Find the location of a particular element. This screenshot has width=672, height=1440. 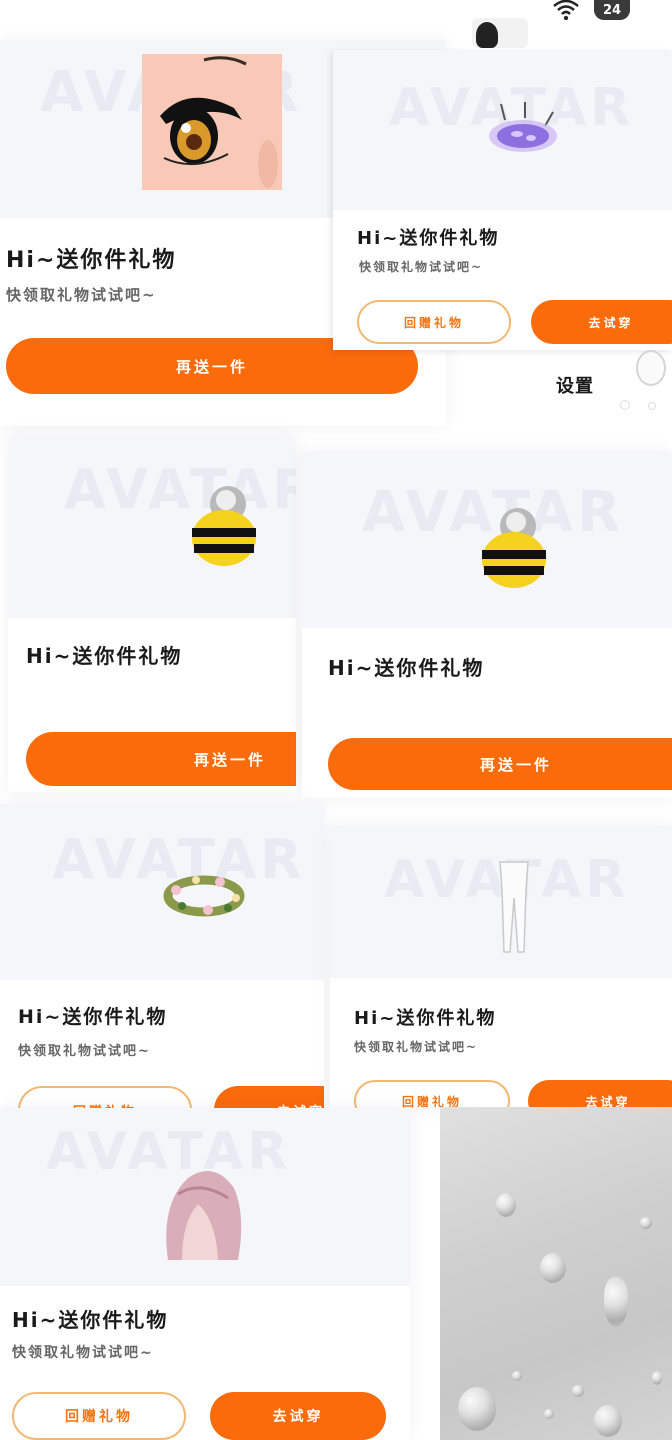

profile-thumbnail is located at coordinates (500, 33).